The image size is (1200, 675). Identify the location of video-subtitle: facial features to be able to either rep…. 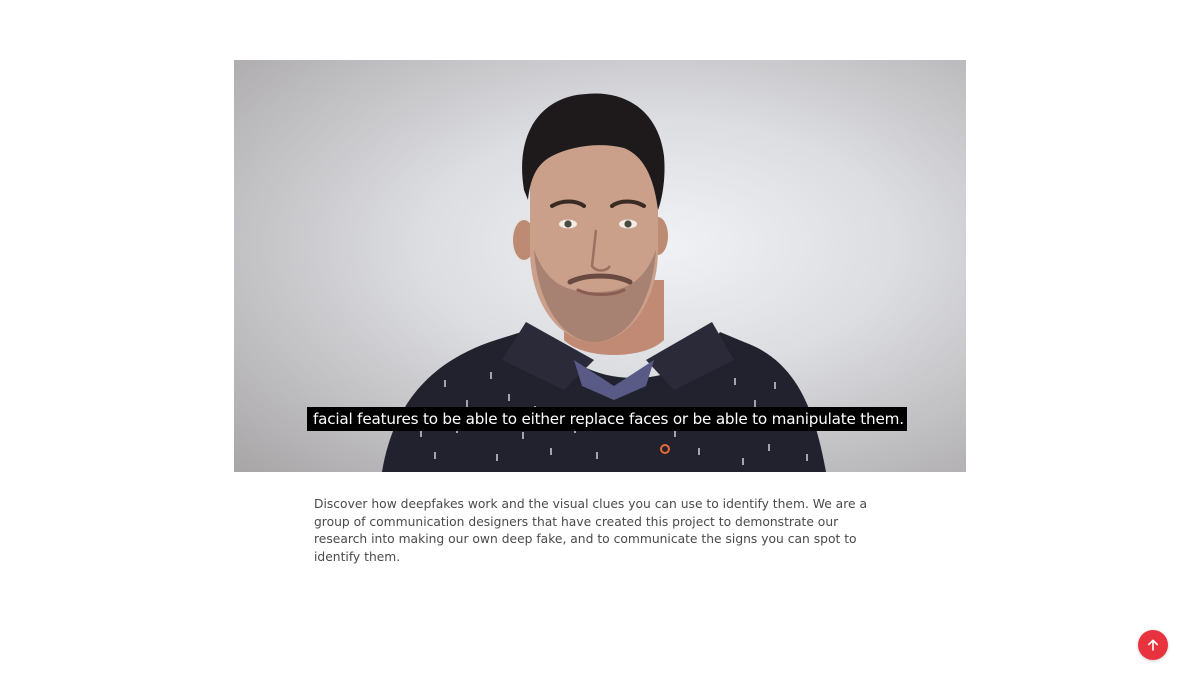
(607, 419).